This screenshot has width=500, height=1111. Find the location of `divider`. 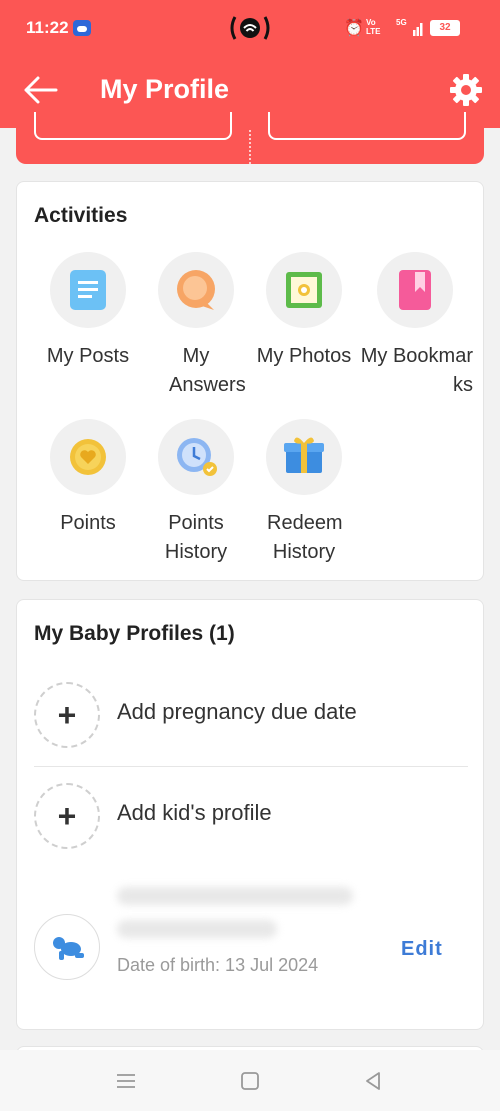

divider is located at coordinates (251, 766).